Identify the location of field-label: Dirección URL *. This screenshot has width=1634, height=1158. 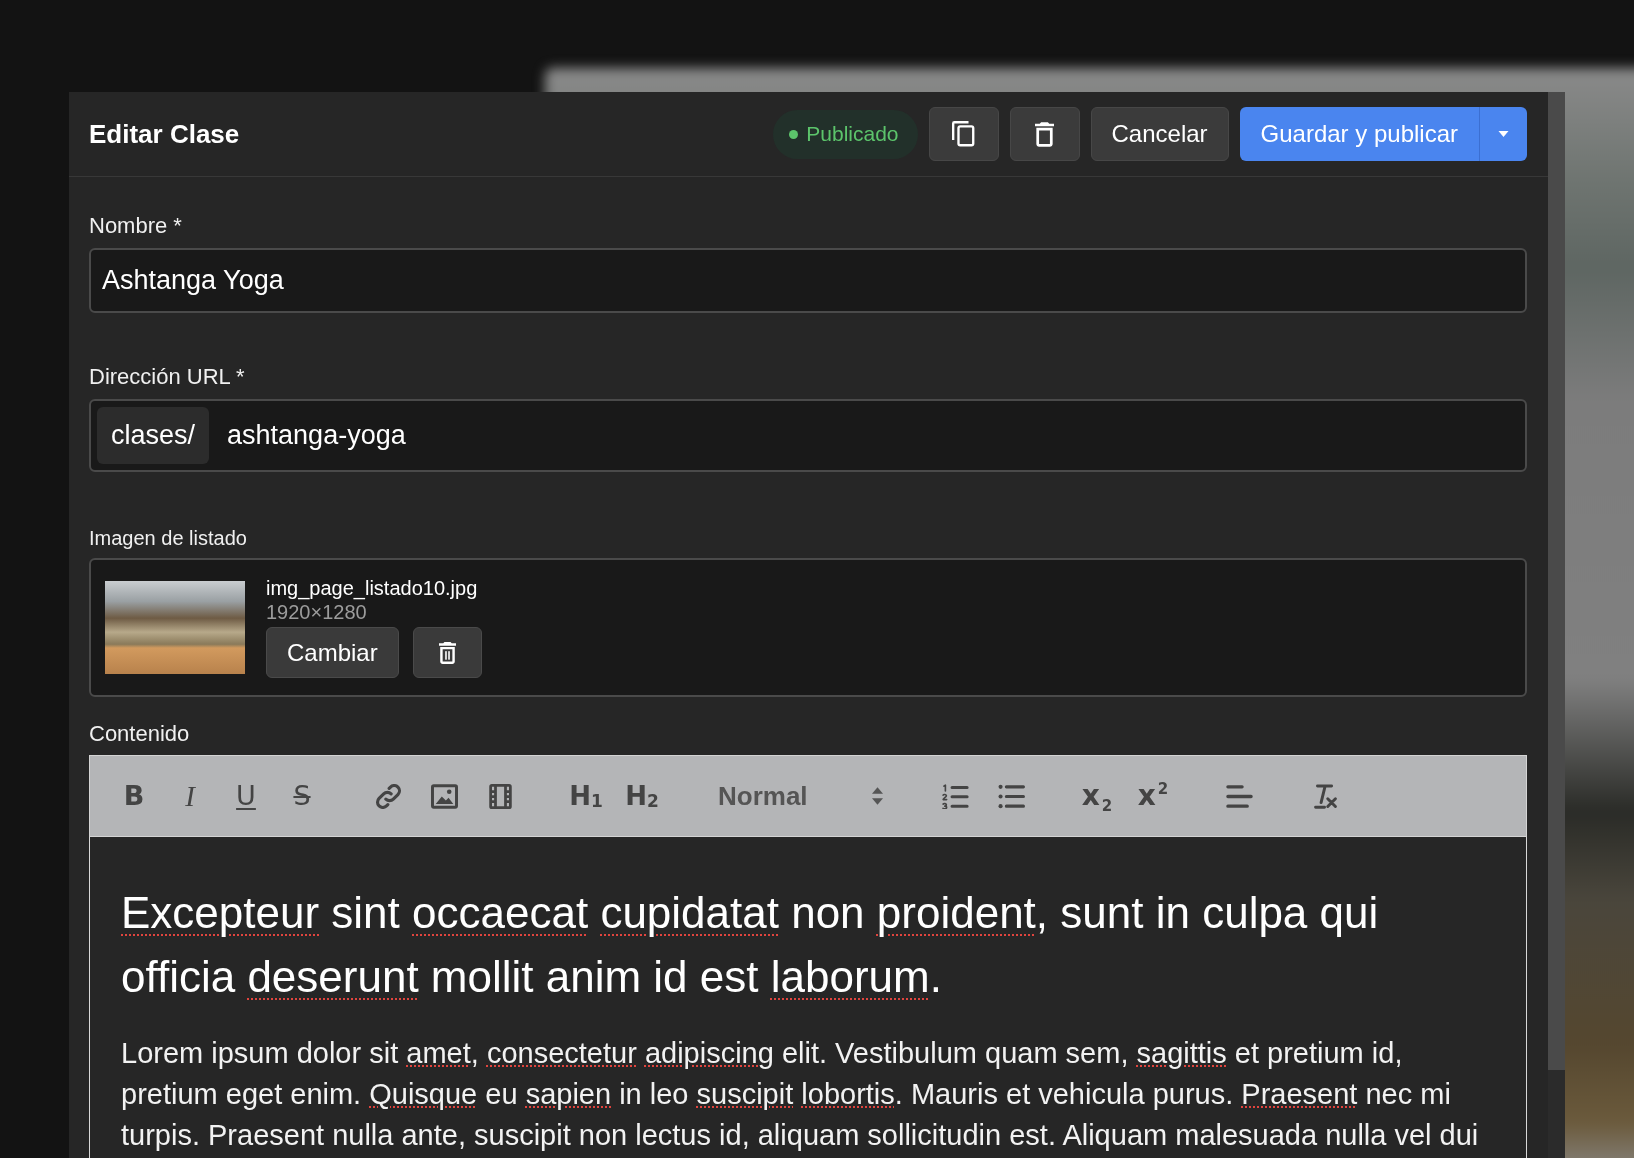
(167, 377).